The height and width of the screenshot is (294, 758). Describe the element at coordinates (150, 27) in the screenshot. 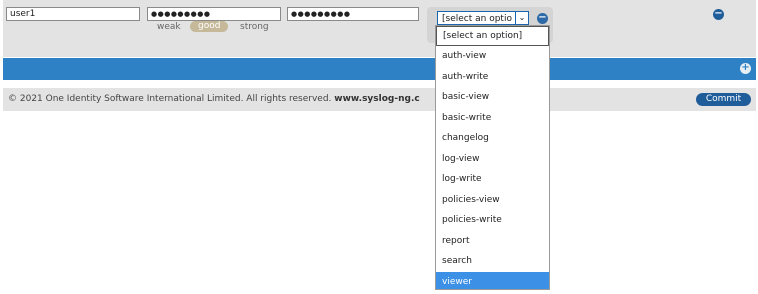

I see `password-strength-meter: weak good strong` at that location.